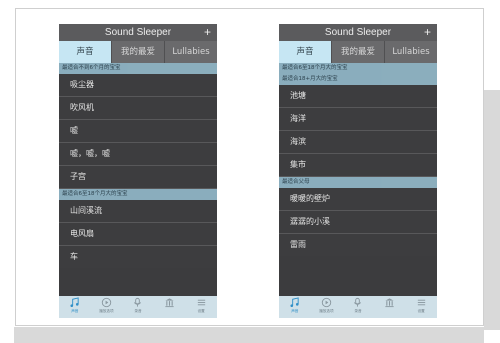 This screenshot has width=500, height=343. Describe the element at coordinates (249, 335) in the screenshot. I see `frame-shadow-bottom` at that location.